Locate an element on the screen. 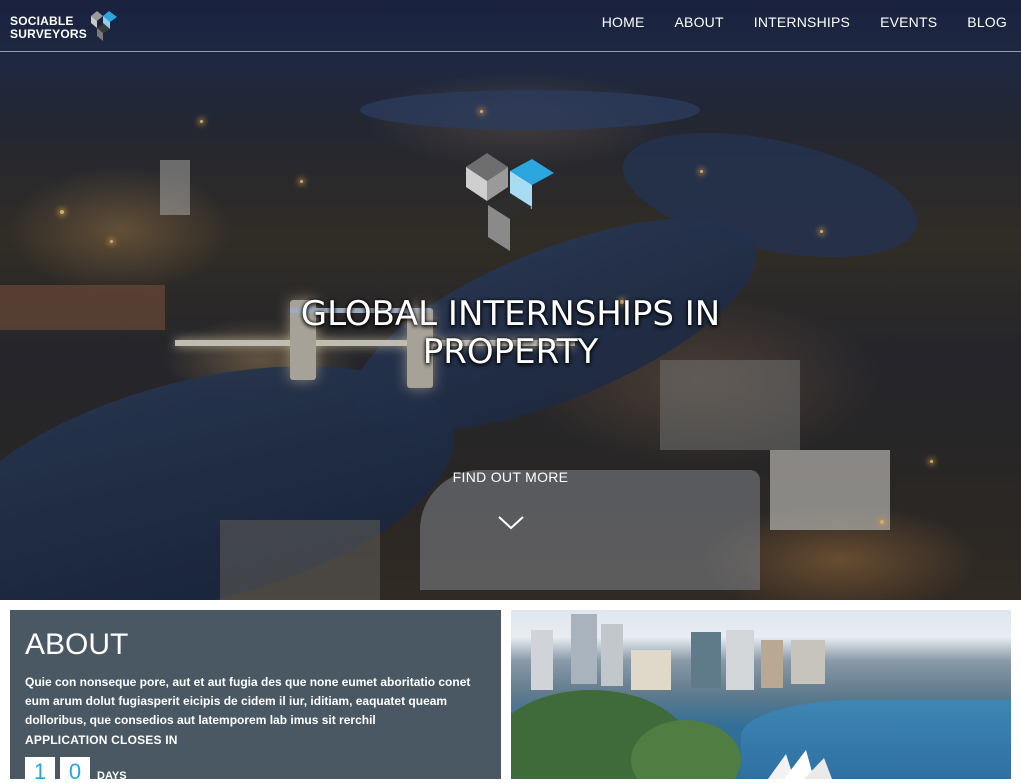 The image size is (1021, 783). cta-container: FIND OUT MORE is located at coordinates (510, 478).